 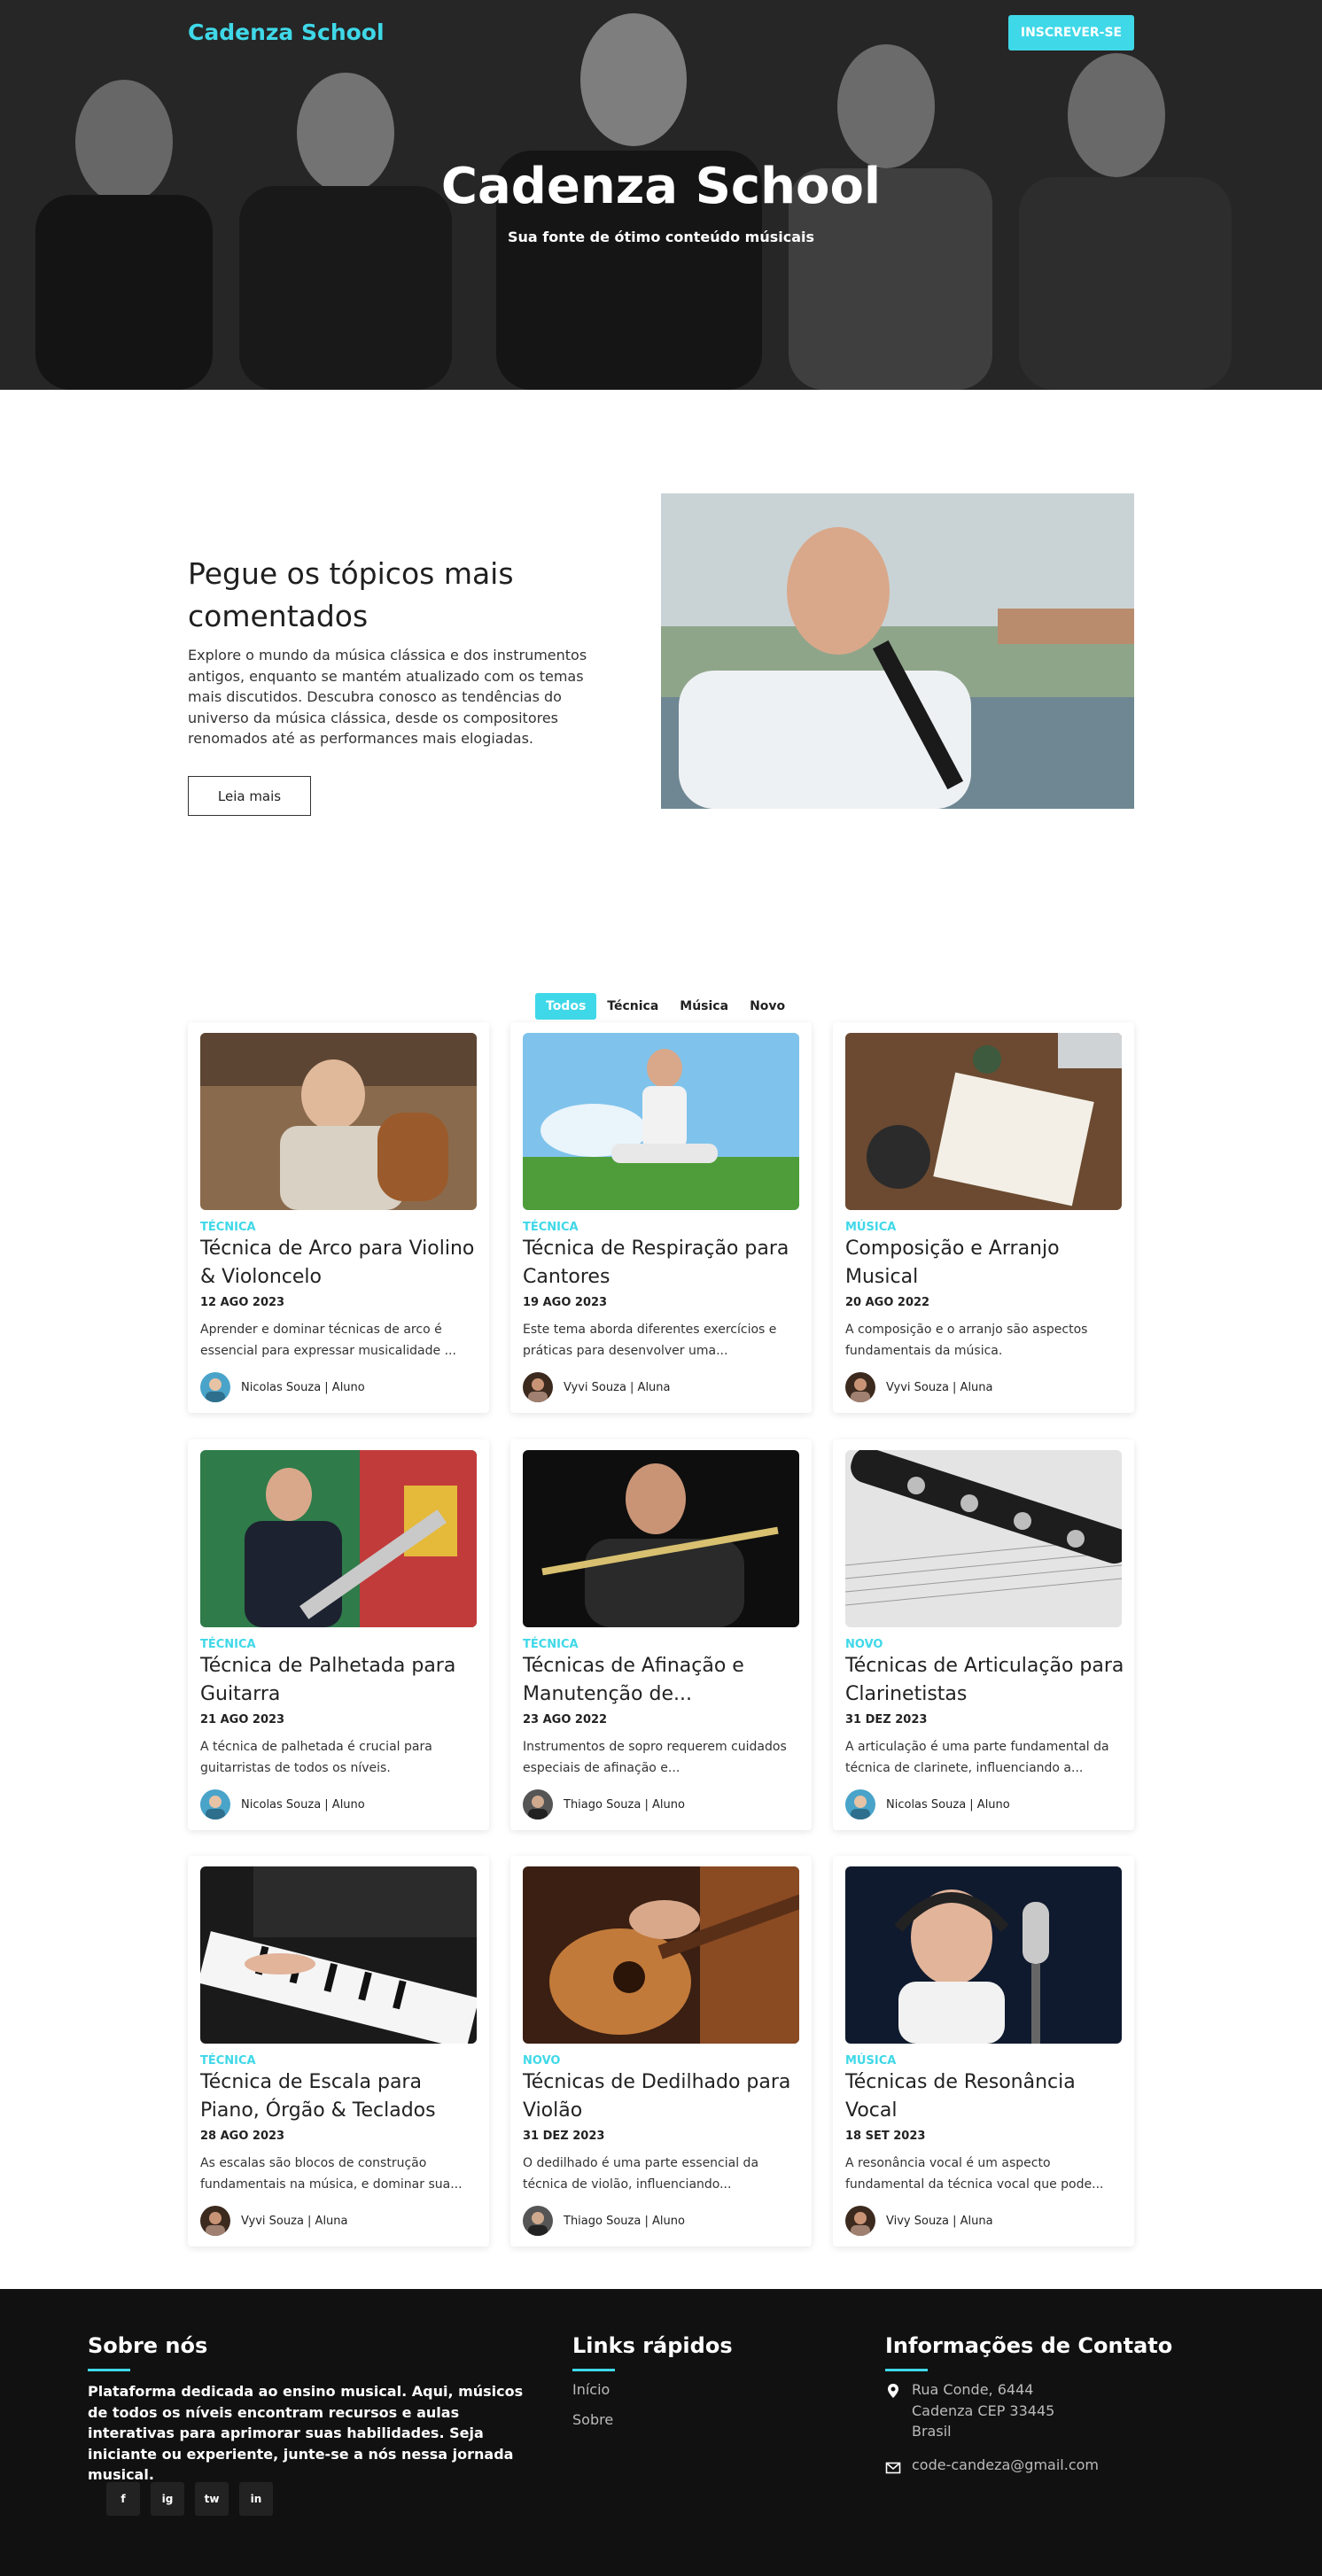 What do you see at coordinates (591, 2389) in the screenshot?
I see `footer-link-inicio: Início` at bounding box center [591, 2389].